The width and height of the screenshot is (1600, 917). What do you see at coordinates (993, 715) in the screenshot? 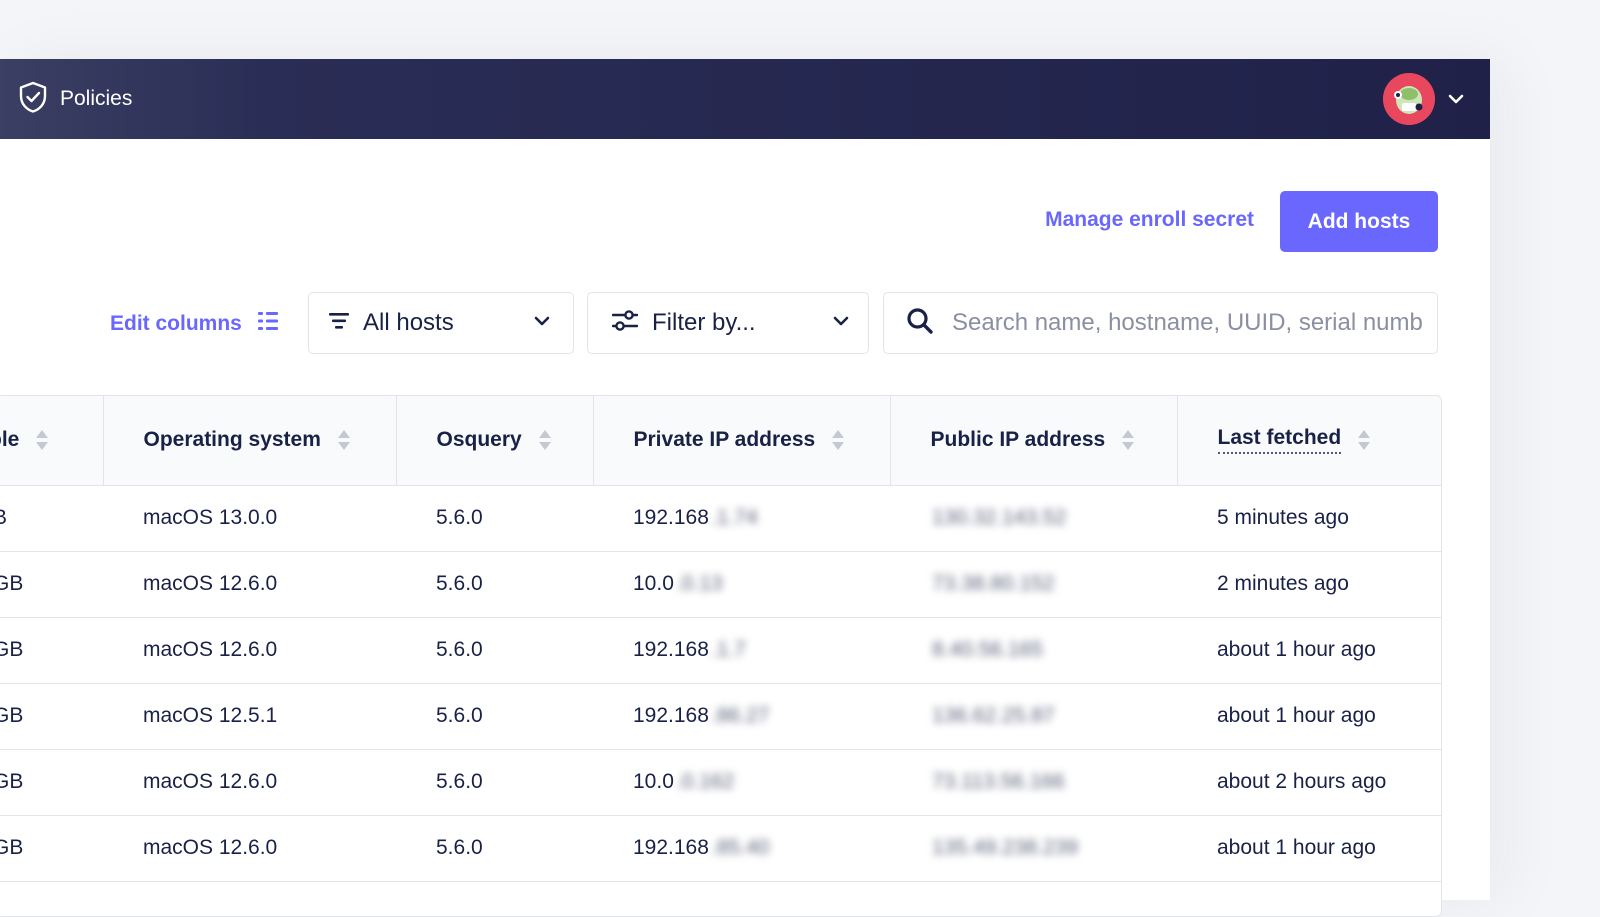
I see `public-ip-redacted: 136.62.25.87` at bounding box center [993, 715].